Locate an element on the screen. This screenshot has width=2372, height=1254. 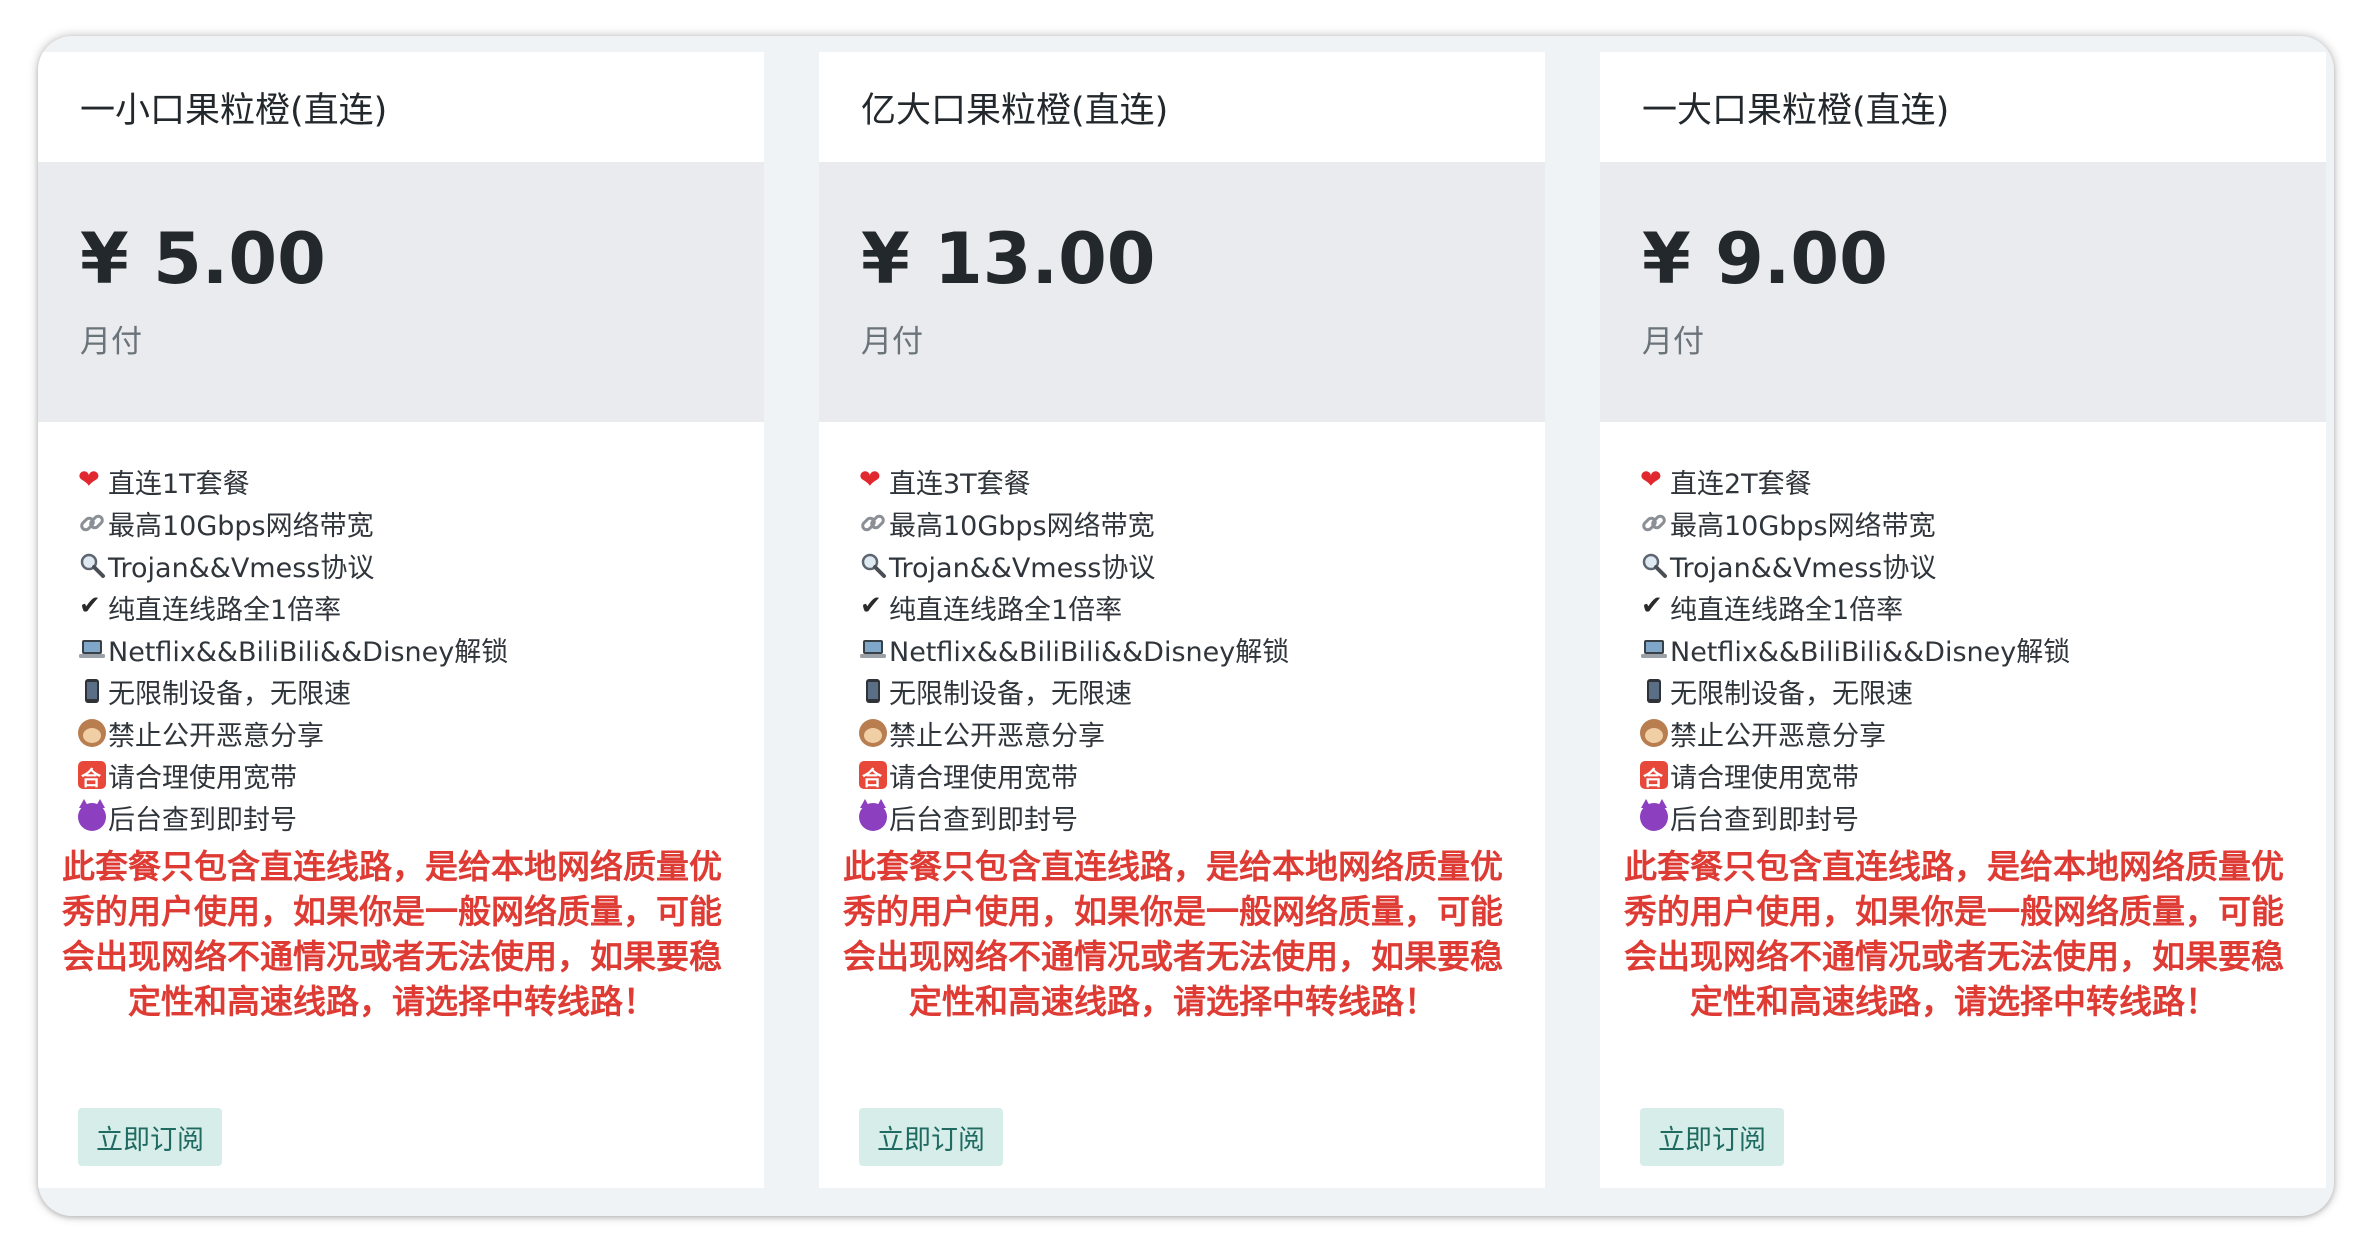
feature-text: 直连1T套餐 is located at coordinates (179, 484).